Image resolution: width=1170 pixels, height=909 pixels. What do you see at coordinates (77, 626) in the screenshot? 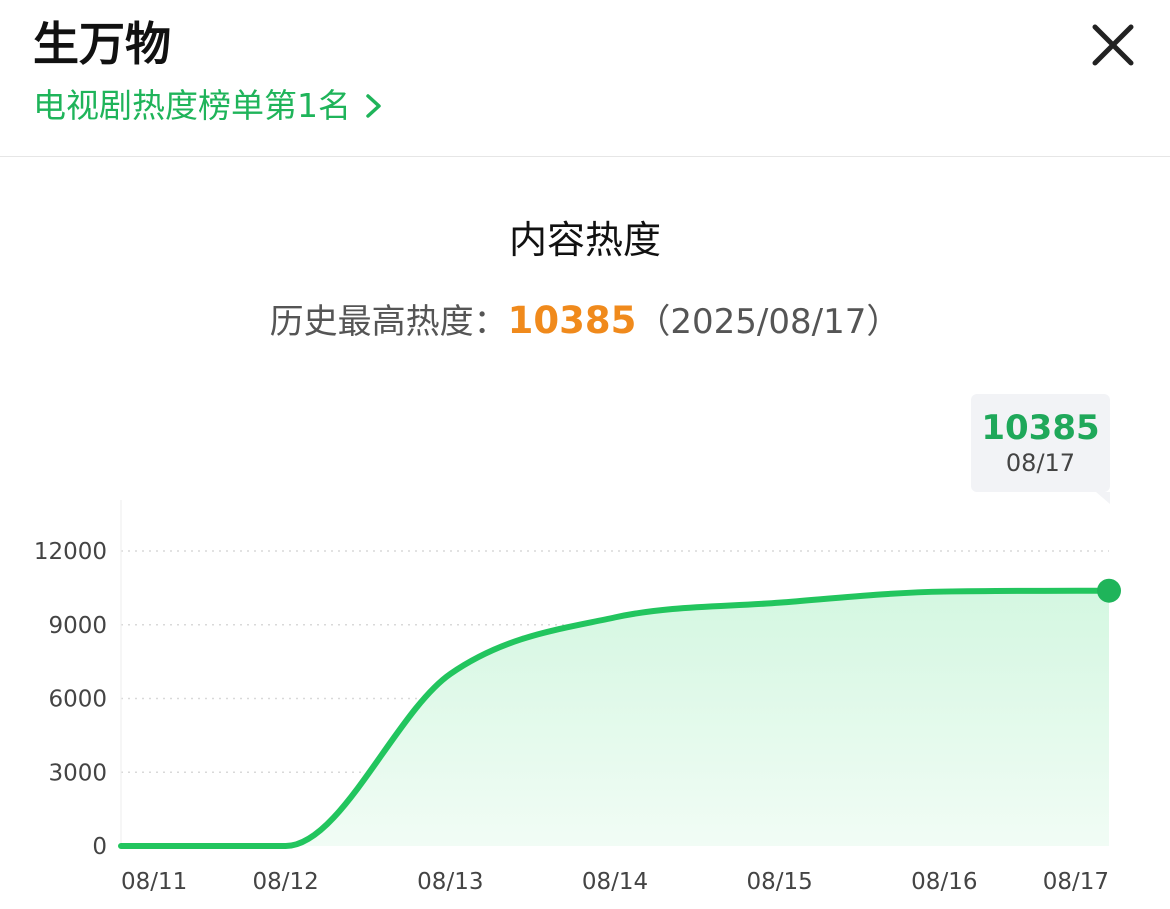
I see `y-tick-label: 9000` at bounding box center [77, 626].